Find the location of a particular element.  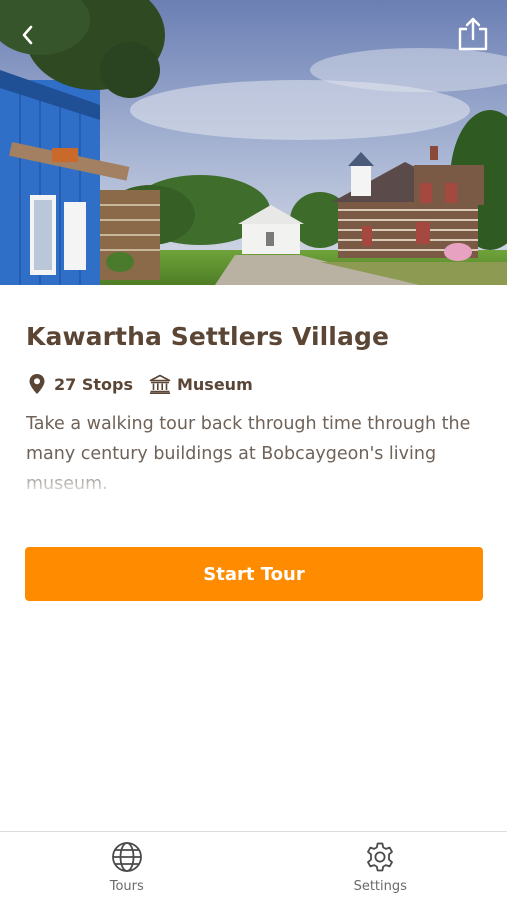

start-tour-label: Start Tour is located at coordinates (254, 574).